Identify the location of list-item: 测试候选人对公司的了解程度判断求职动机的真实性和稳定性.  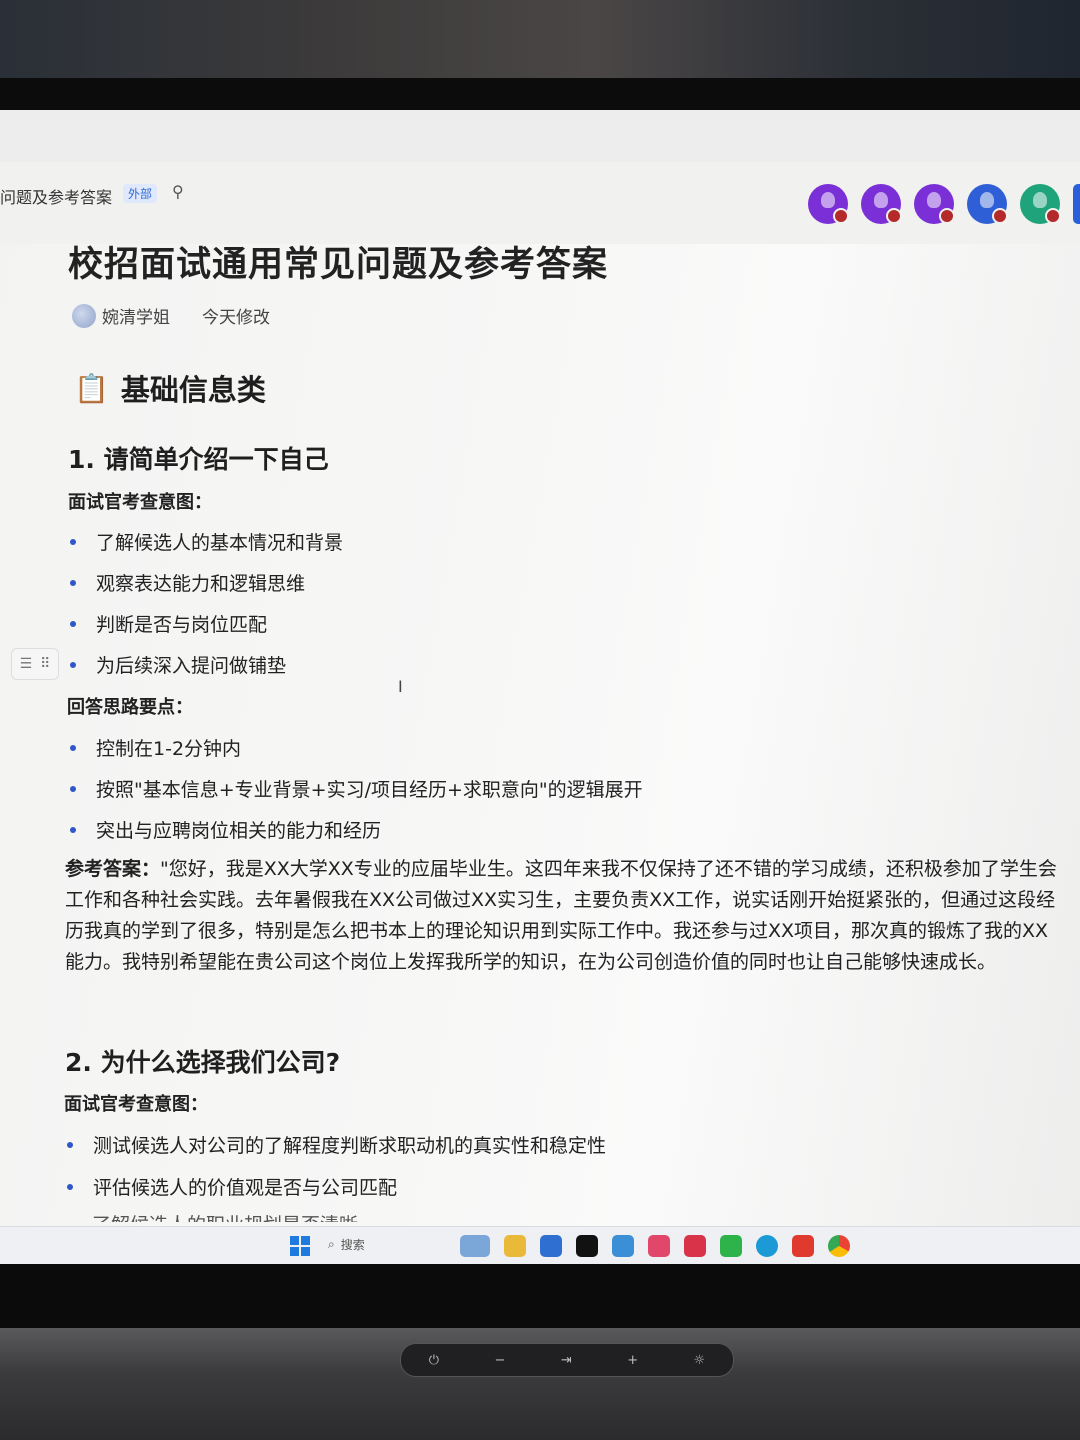
(336, 1144).